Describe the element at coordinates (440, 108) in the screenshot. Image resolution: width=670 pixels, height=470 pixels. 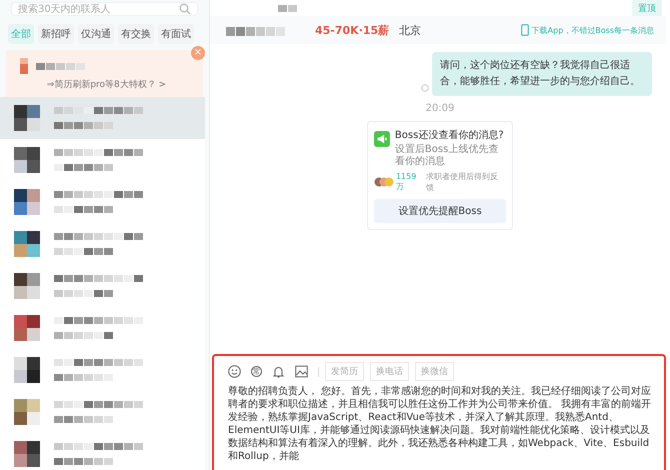
I see `timestamp: 20:09` at that location.